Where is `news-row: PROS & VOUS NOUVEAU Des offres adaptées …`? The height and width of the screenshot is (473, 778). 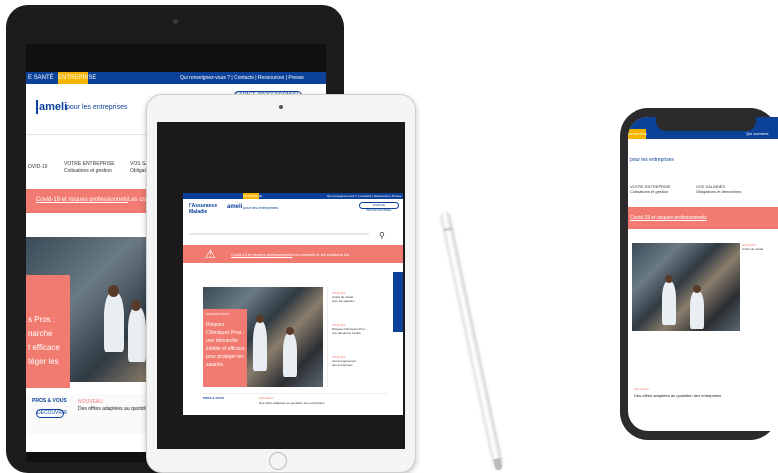
news-row: PROS & VOUS NOUVEAU Des offres adaptées … is located at coordinates (295, 400).